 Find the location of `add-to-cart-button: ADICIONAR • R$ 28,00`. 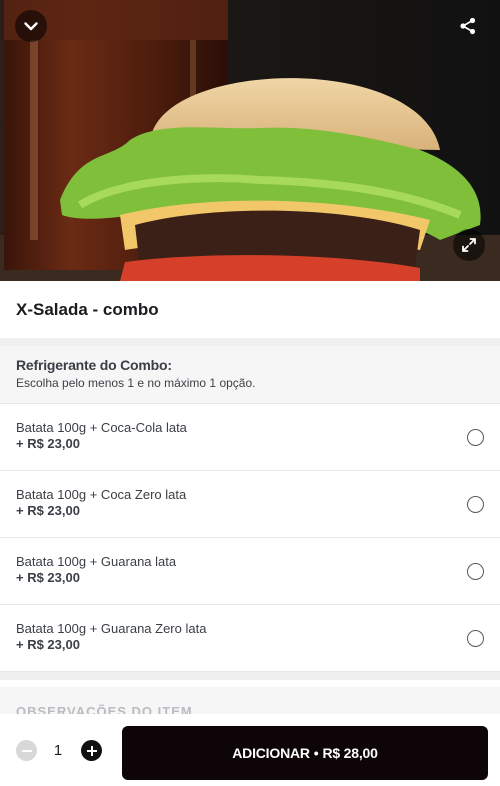

add-to-cart-button: ADICIONAR • R$ 28,00 is located at coordinates (305, 753).